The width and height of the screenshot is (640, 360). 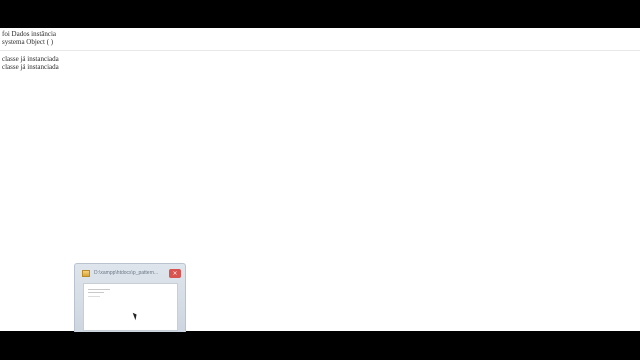 What do you see at coordinates (30, 59) in the screenshot?
I see `output-line-3: classe já instanciada` at bounding box center [30, 59].